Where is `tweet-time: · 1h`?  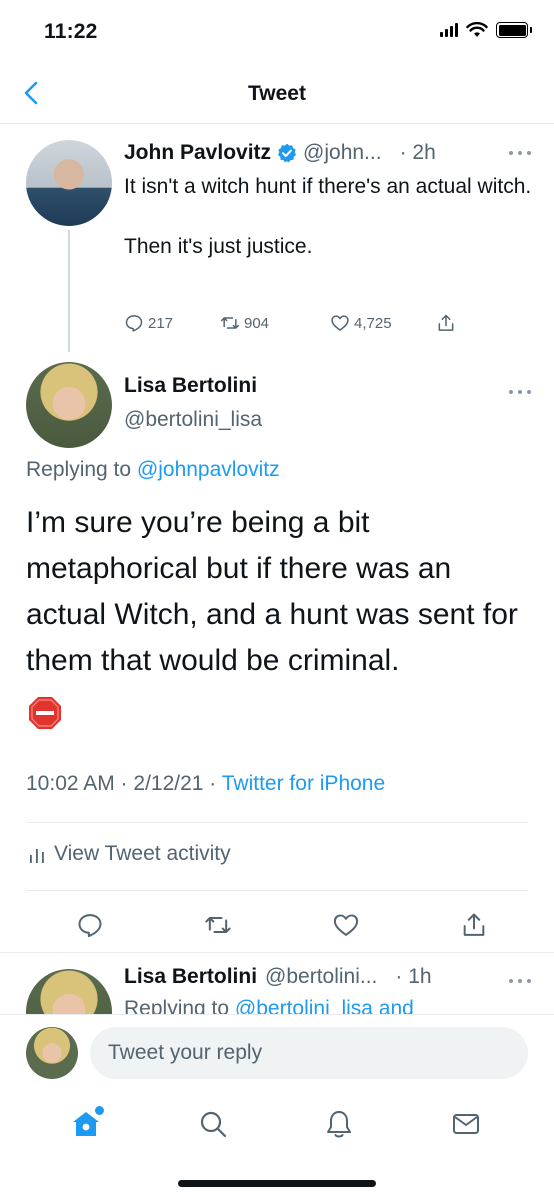
tweet-time: · 1h is located at coordinates (413, 976).